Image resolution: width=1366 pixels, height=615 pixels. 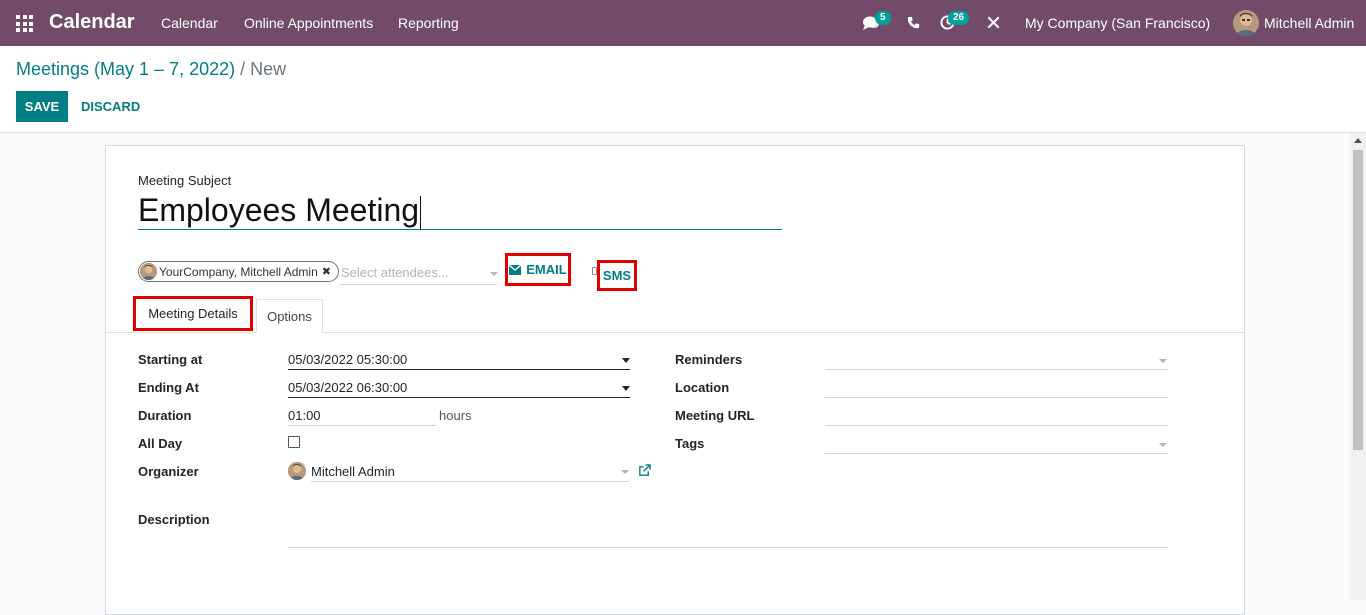 What do you see at coordinates (459, 388) in the screenshot?
I see `ending-at-input: 05/03/2022 06:30:00` at bounding box center [459, 388].